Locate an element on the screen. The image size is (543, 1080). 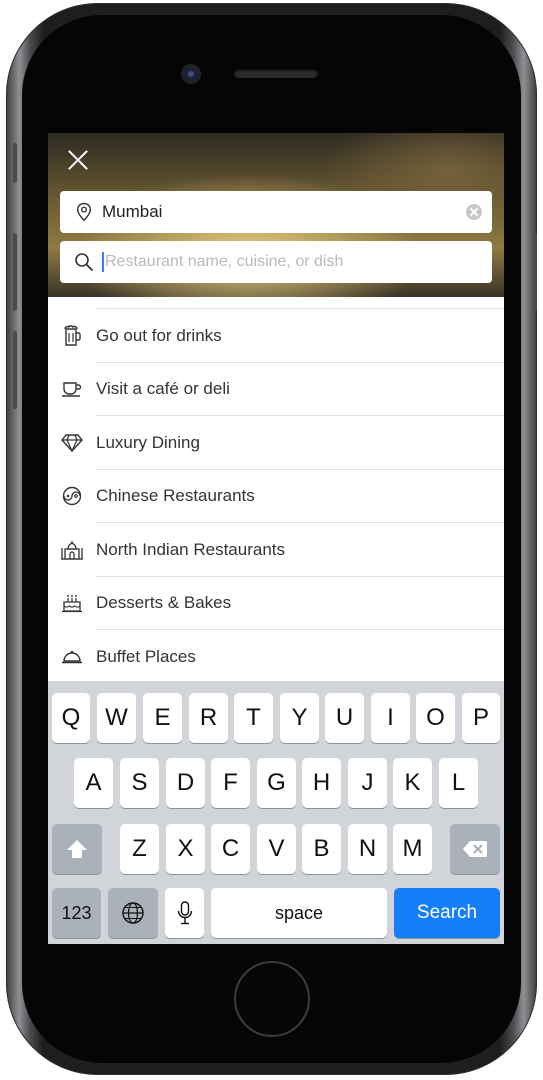
suggestion-label: Luxury Dining is located at coordinates (148, 442).